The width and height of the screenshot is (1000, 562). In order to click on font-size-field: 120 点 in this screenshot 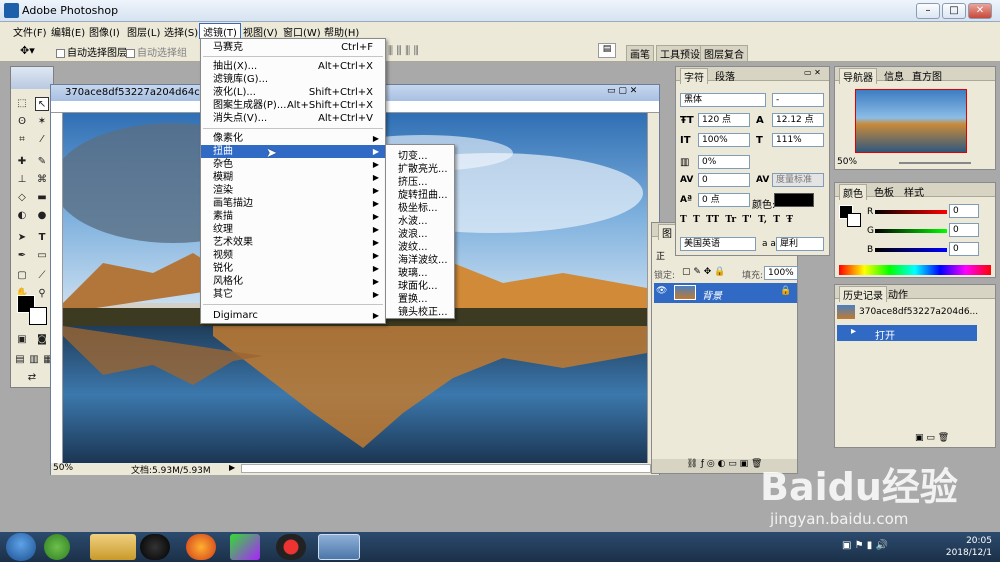, I will do `click(724, 120)`.